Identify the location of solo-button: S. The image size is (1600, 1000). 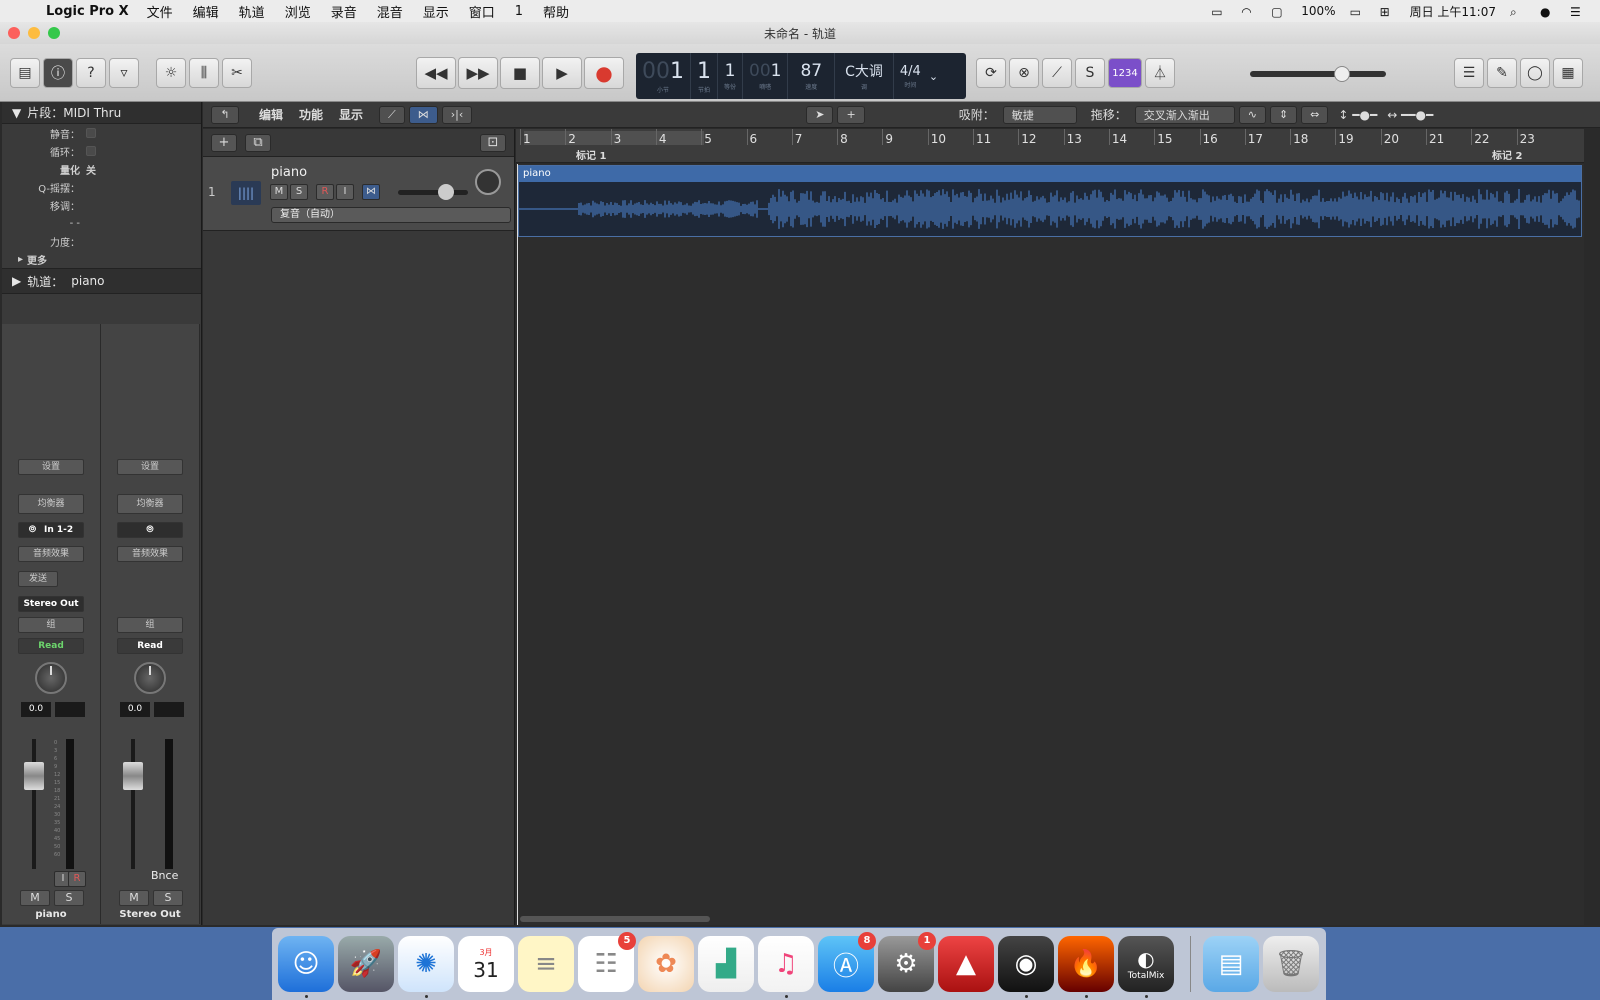
(1090, 73).